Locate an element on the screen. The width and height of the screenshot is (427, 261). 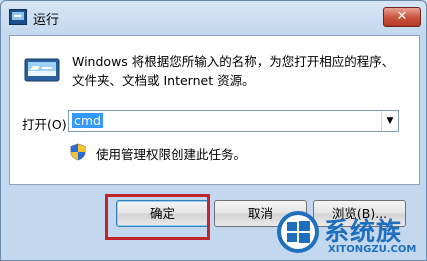
title-bar: 运行 ✕ is located at coordinates (213, 18).